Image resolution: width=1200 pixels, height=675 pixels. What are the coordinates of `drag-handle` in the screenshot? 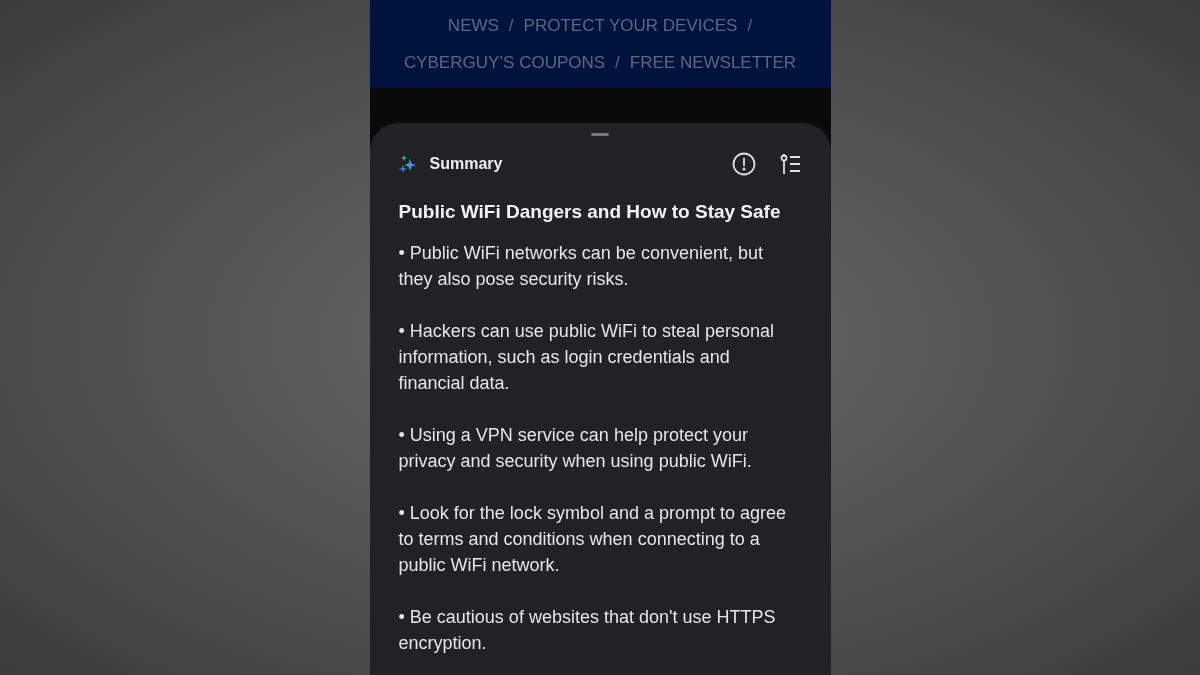 It's located at (600, 134).